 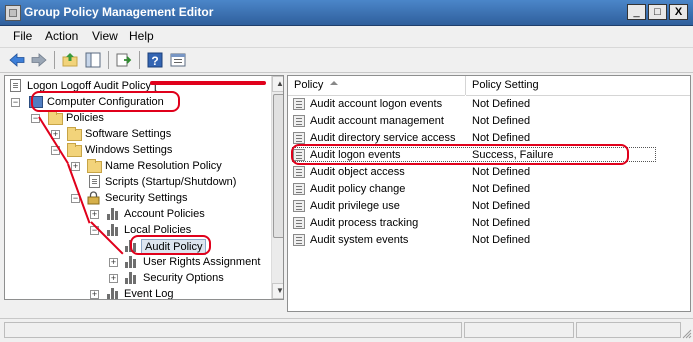 I want to click on resize-grip-icon, so click(x=686, y=333).